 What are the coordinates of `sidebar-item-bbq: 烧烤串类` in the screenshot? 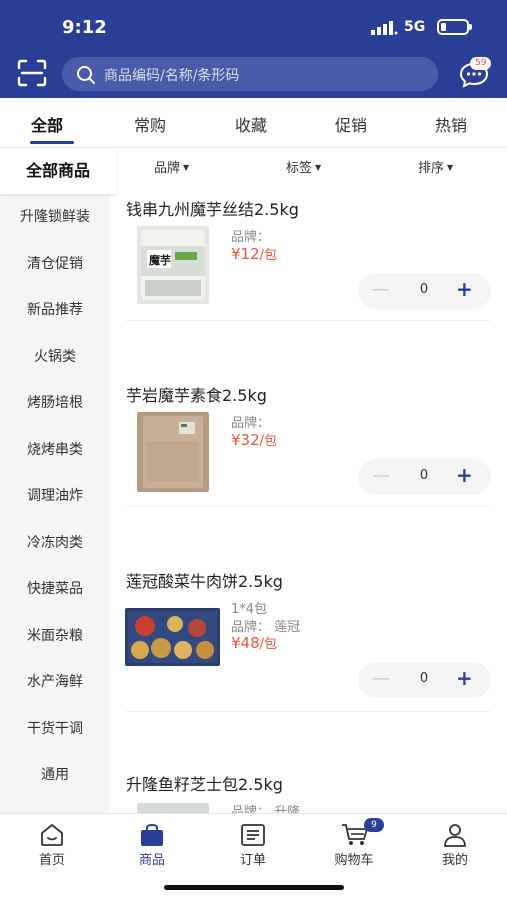 It's located at (55, 450).